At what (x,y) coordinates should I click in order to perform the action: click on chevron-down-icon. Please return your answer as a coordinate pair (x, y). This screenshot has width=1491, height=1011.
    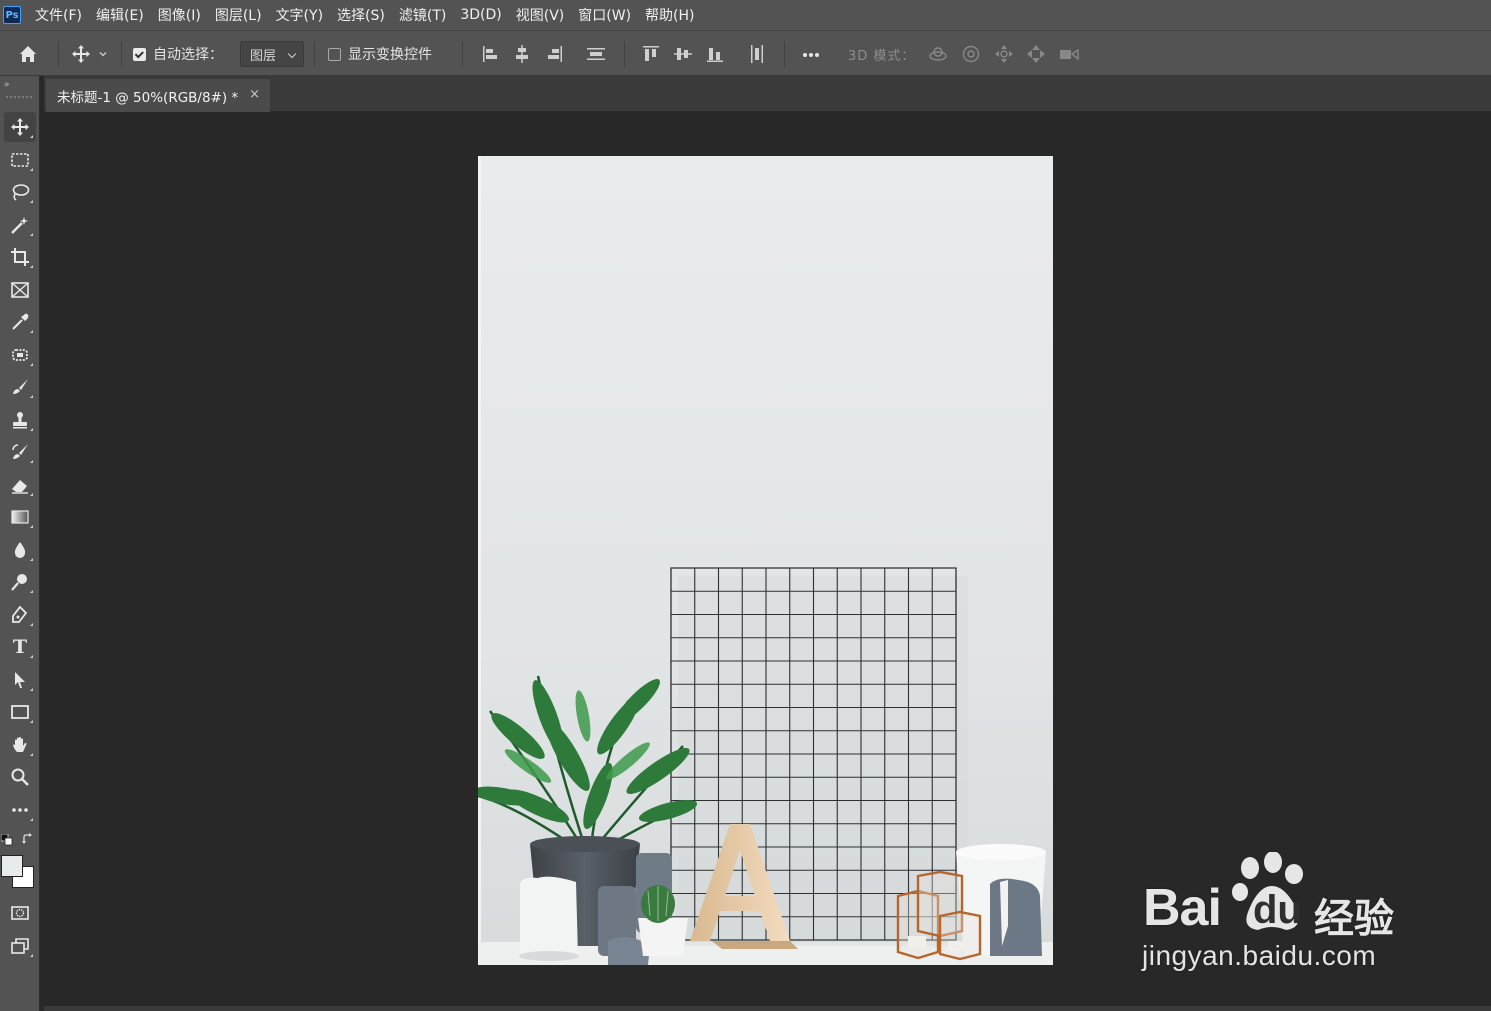
    Looking at the image, I should click on (103, 54).